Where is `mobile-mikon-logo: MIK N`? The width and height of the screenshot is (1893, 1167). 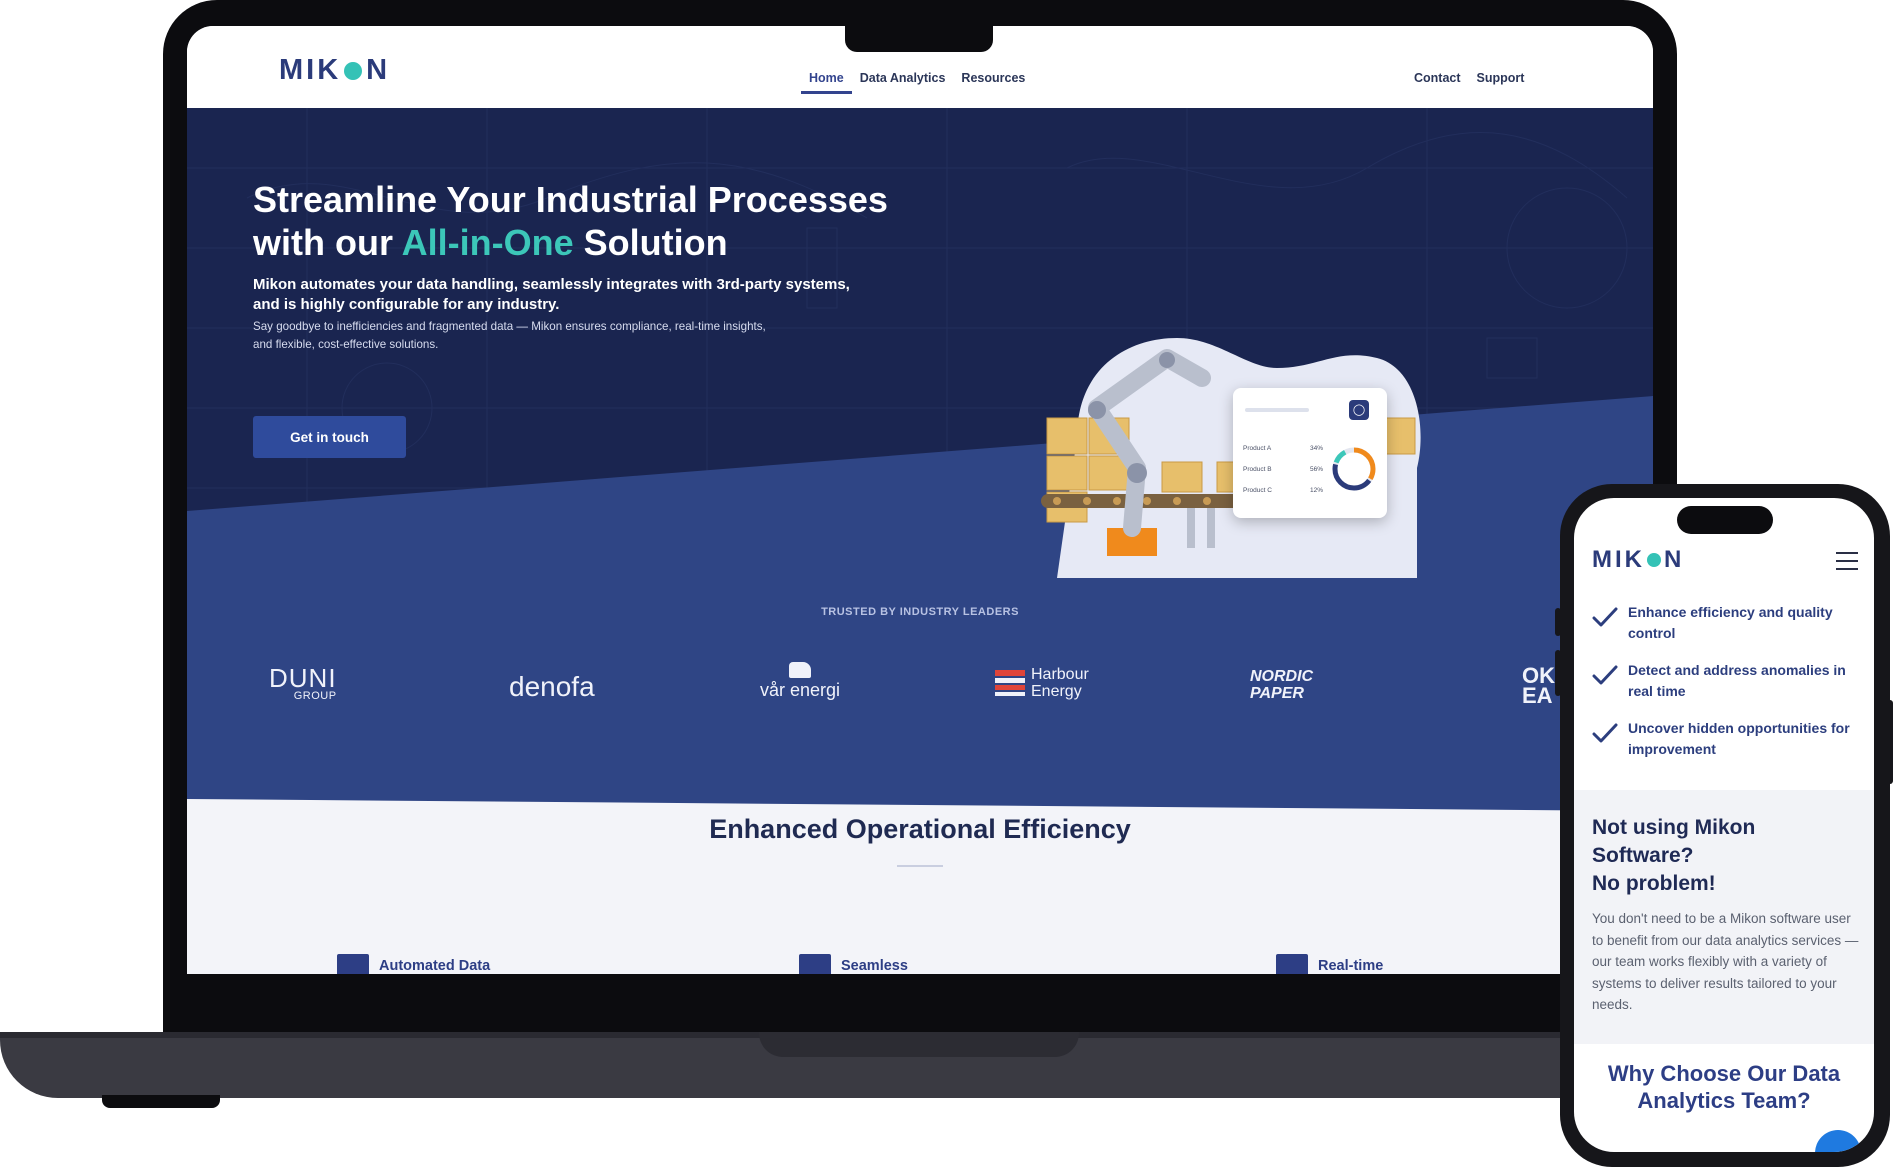 mobile-mikon-logo: MIK N is located at coordinates (1638, 560).